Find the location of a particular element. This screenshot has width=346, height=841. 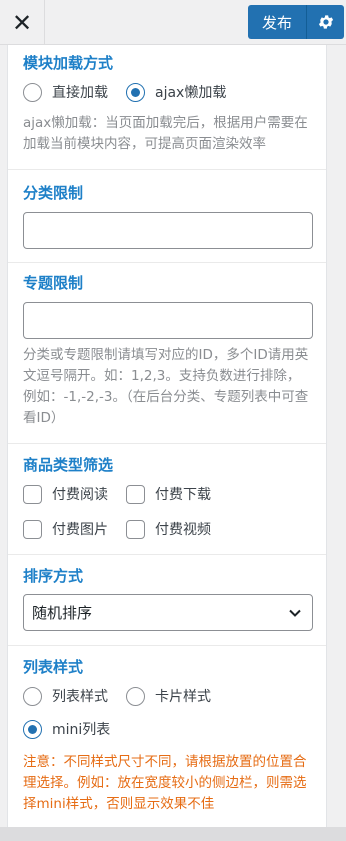

category-limit-title: 分类限制 is located at coordinates (53, 193).